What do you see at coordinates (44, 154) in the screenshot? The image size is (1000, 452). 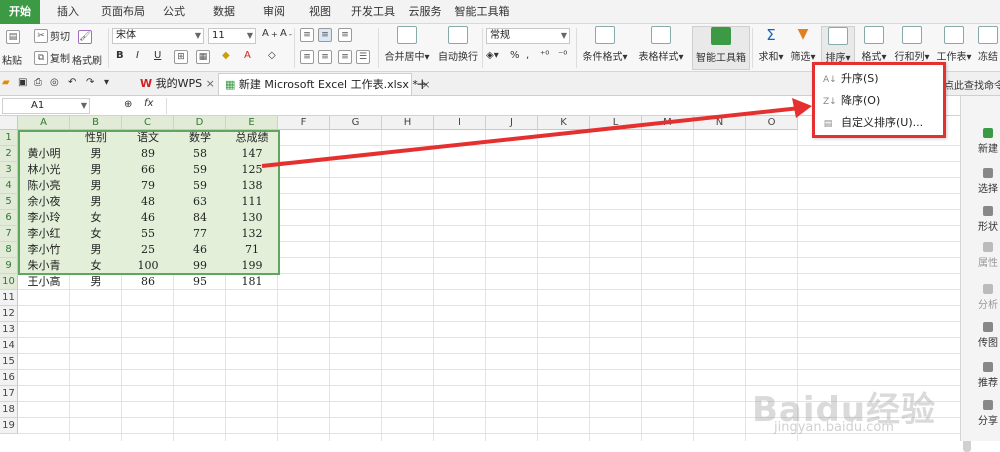 I see `table-cell: 黄小明` at bounding box center [44, 154].